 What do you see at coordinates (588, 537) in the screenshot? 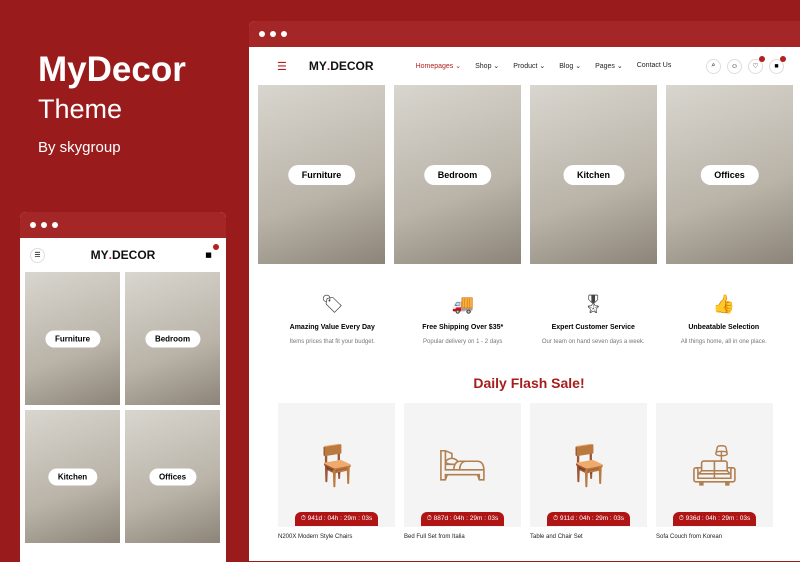
I see `product-name: Table and Chair Set` at bounding box center [588, 537].